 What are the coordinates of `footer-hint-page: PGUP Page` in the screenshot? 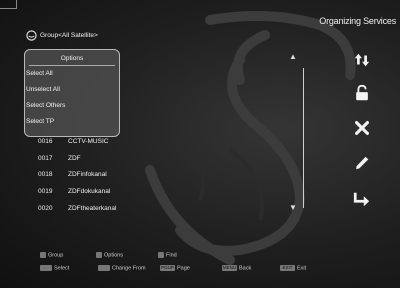 It's located at (175, 268).